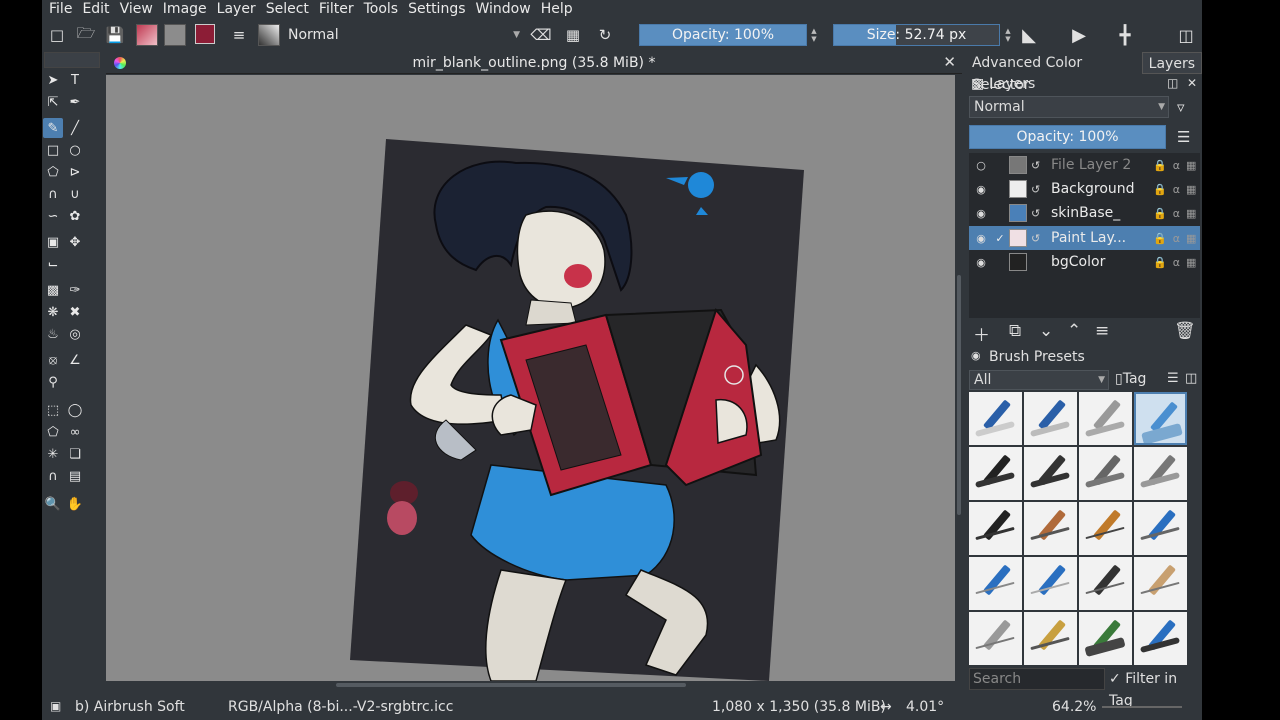 Image resolution: width=1280 pixels, height=720 pixels. I want to click on crop-tool-icon: ⌙, so click(53, 264).